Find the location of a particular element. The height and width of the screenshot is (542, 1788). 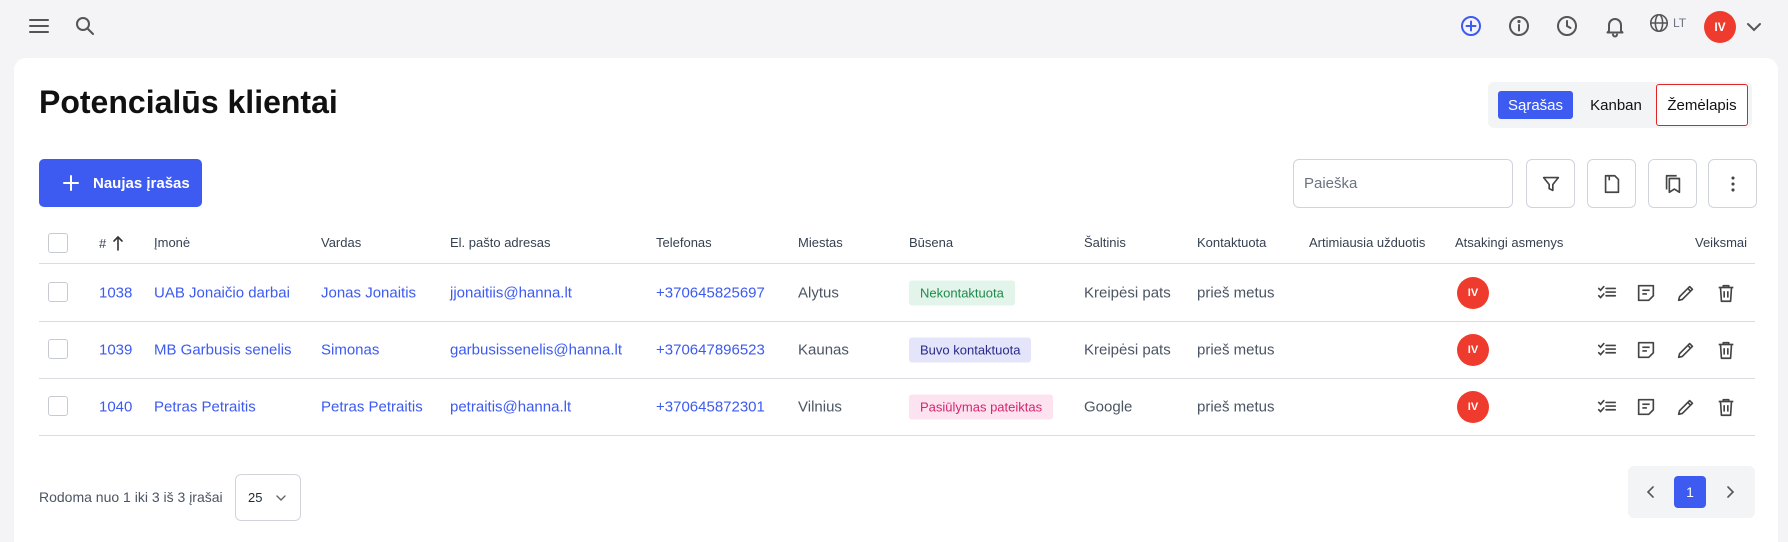

row-city: Kaunas is located at coordinates (823, 349).